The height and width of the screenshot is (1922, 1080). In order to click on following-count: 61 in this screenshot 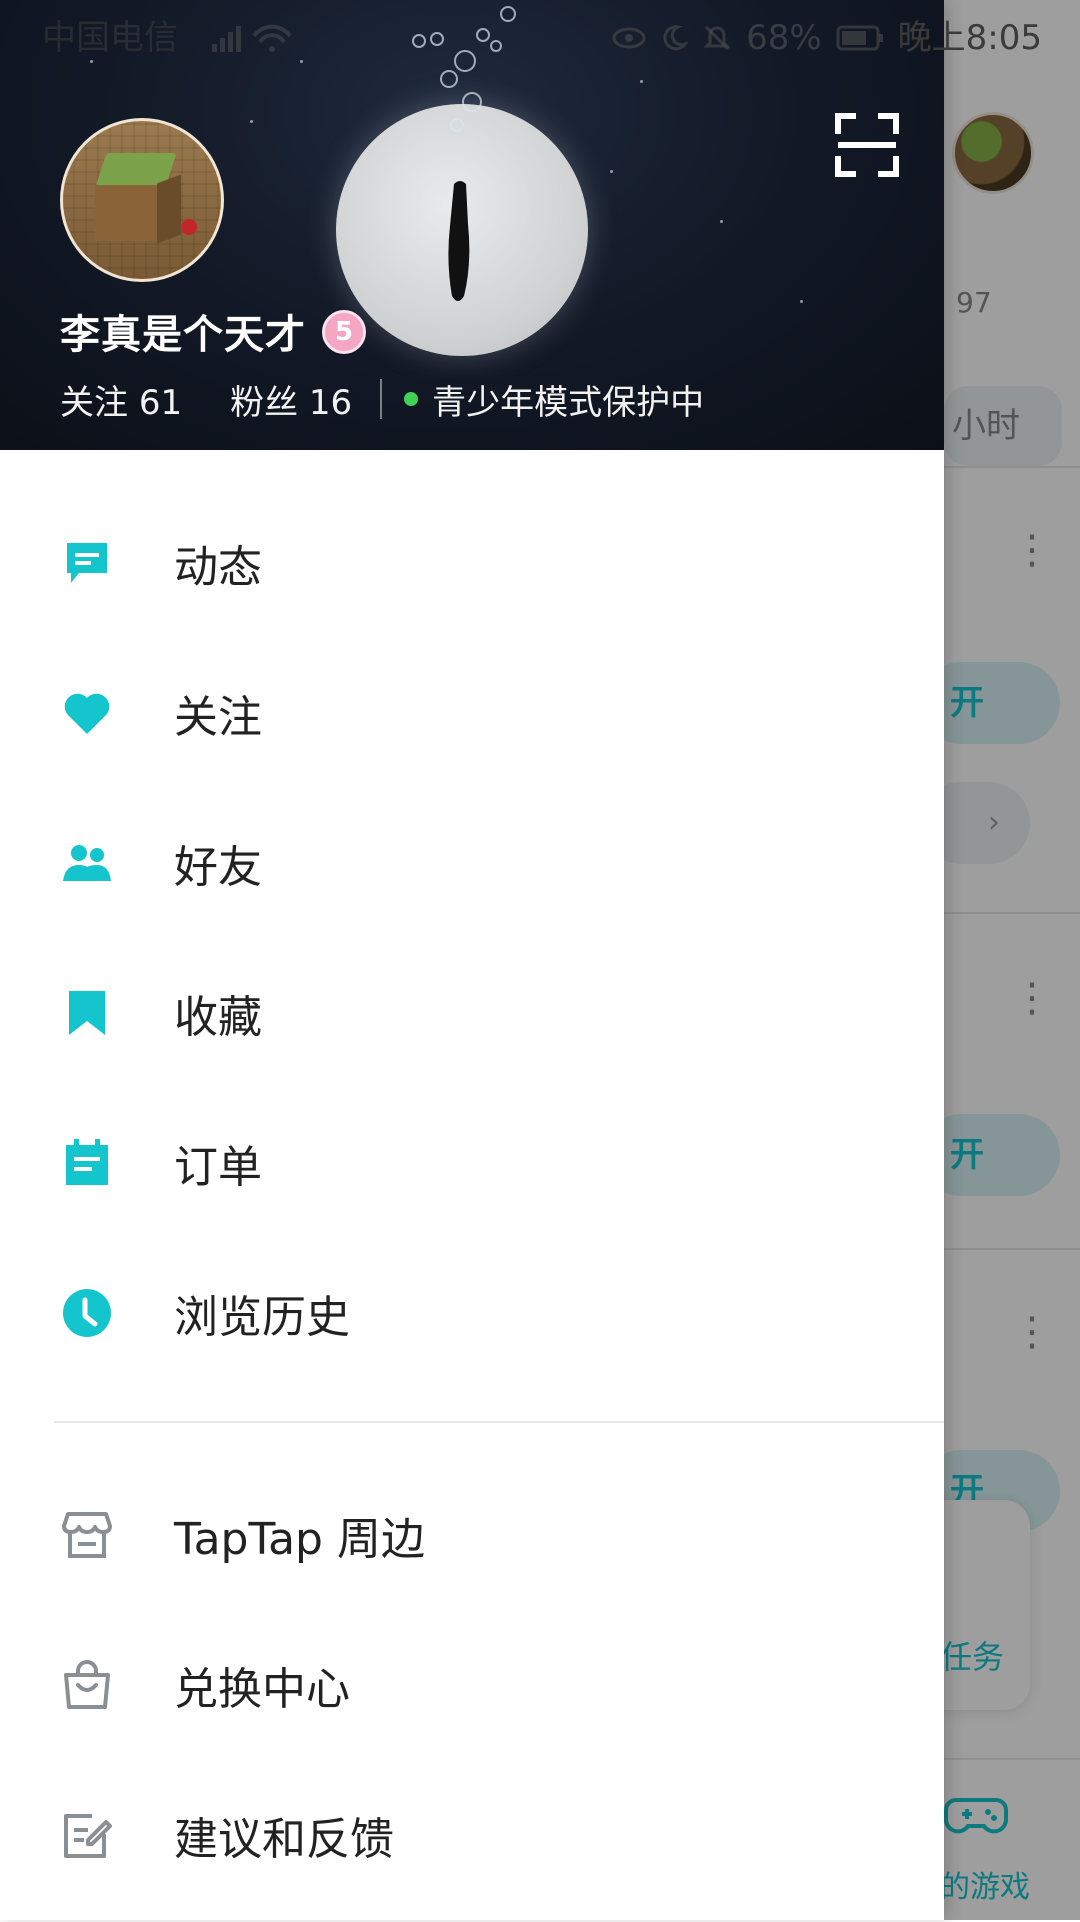, I will do `click(160, 402)`.